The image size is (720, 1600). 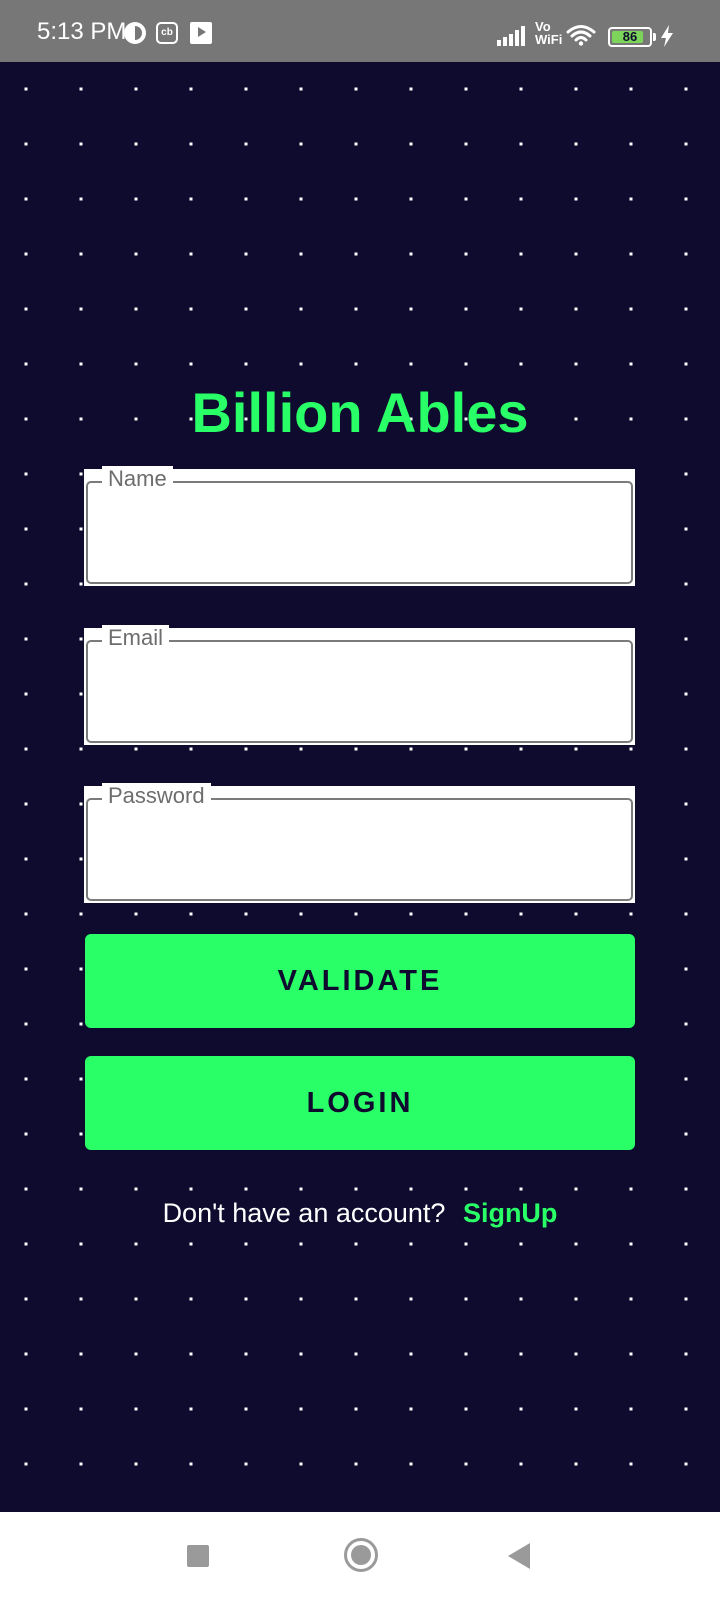 What do you see at coordinates (137, 479) in the screenshot?
I see `name-field-label: Name` at bounding box center [137, 479].